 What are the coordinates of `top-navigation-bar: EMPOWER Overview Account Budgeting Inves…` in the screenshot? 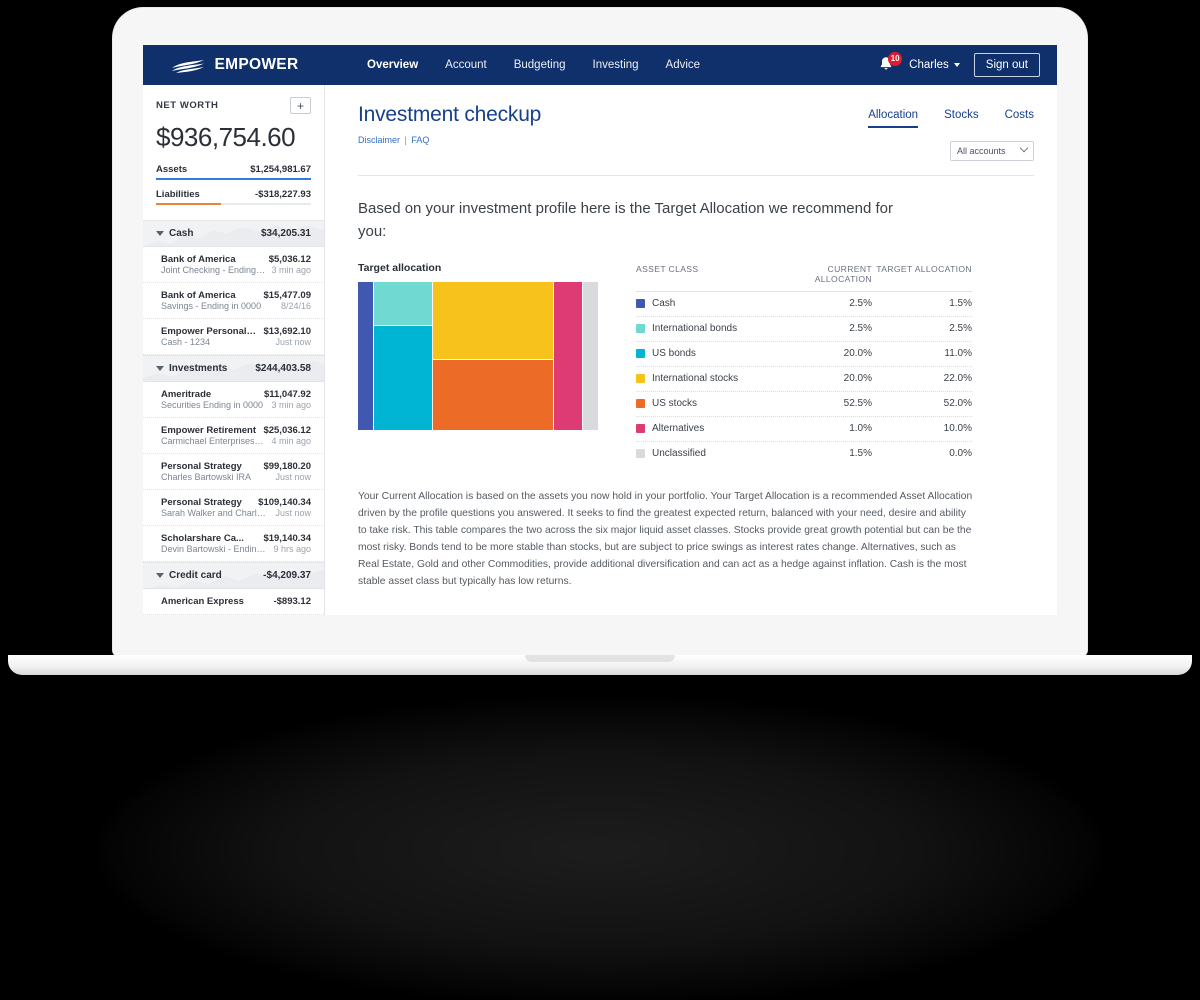 It's located at (600, 65).